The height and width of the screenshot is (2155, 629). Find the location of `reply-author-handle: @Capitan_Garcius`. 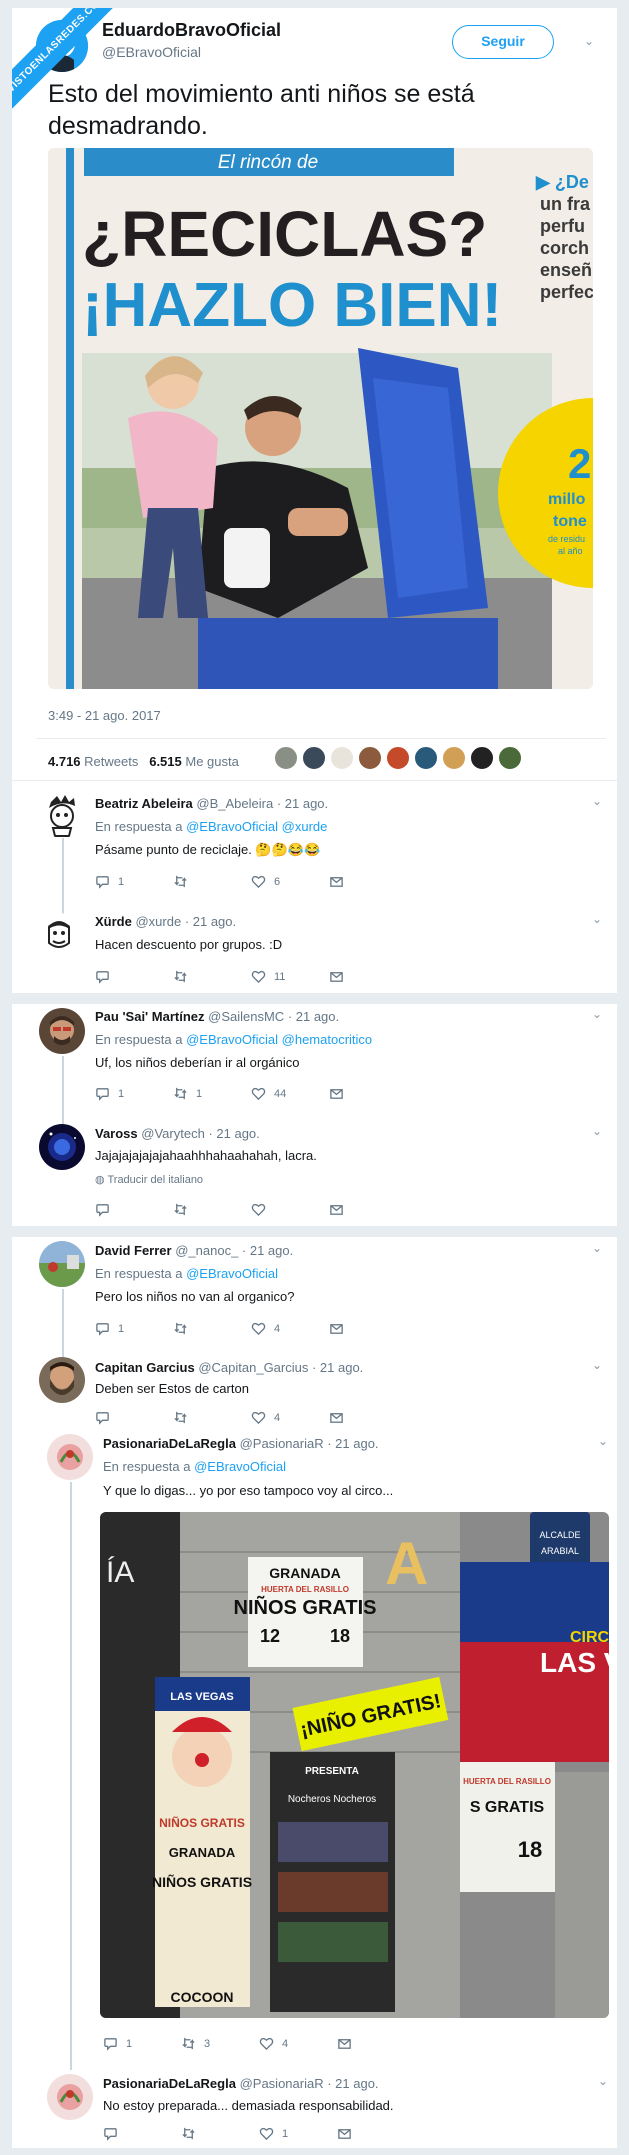

reply-author-handle: @Capitan_Garcius is located at coordinates (253, 1367).